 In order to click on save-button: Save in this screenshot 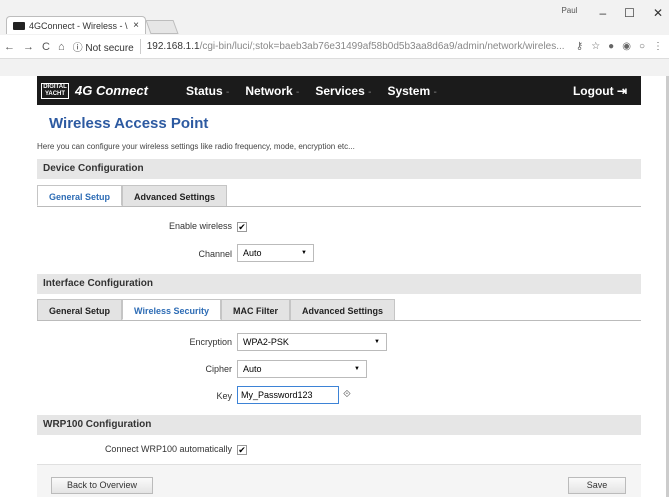, I will do `click(597, 485)`.